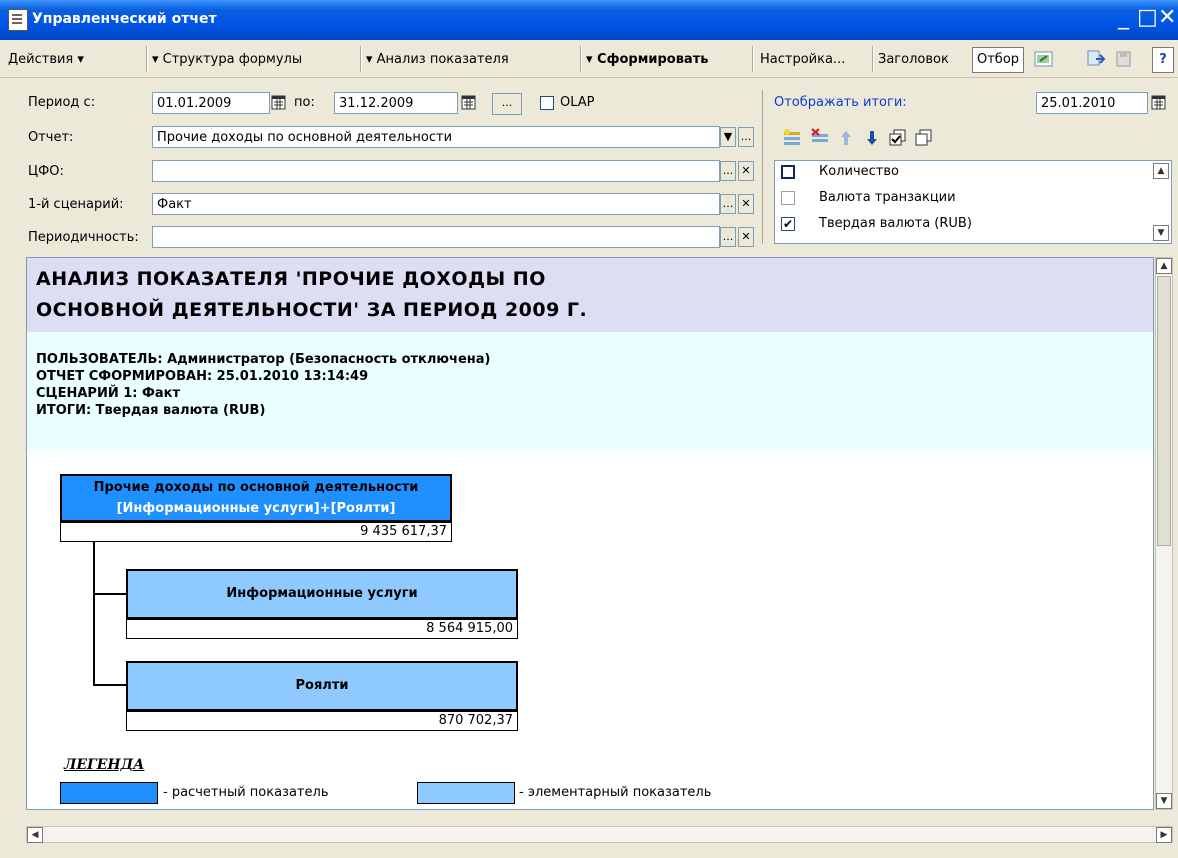 This screenshot has width=1178, height=858. What do you see at coordinates (898, 138) in the screenshot?
I see `check-all-icon` at bounding box center [898, 138].